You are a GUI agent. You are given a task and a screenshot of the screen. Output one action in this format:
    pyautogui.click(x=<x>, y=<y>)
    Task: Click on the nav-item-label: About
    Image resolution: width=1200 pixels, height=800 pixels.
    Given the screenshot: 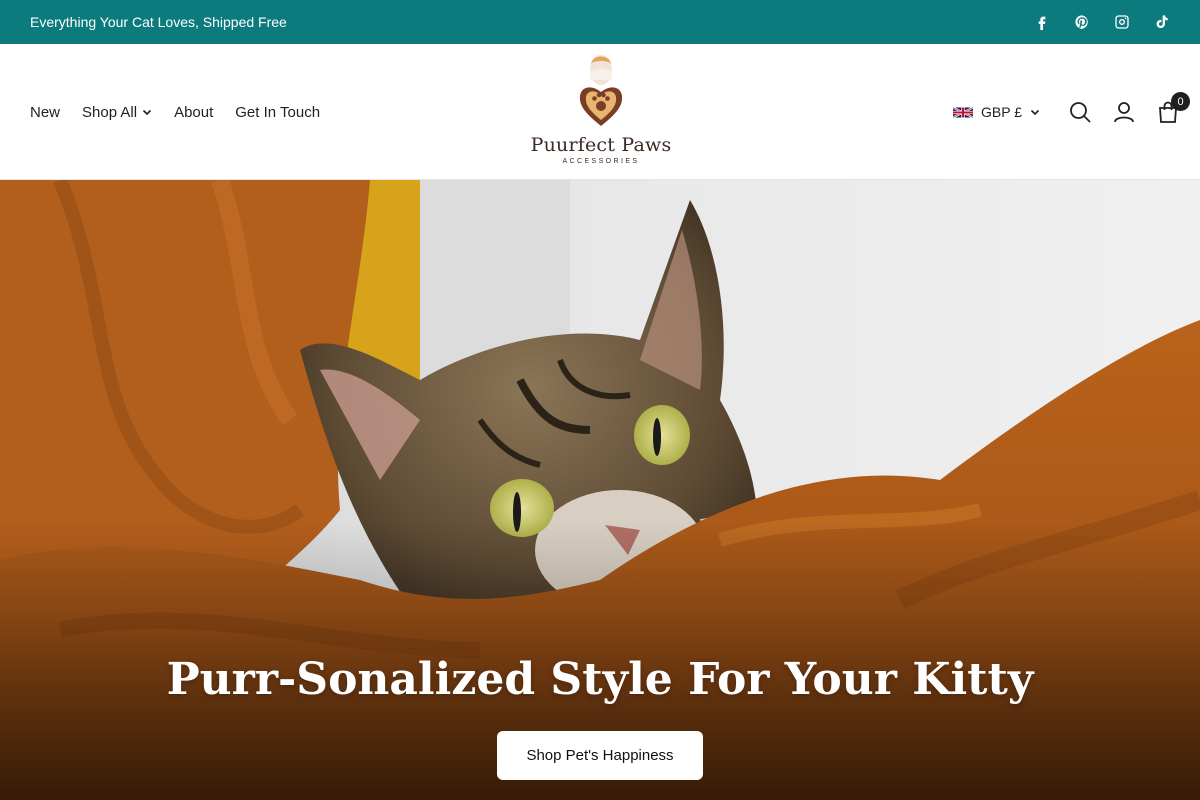 What is the action you would take?
    pyautogui.click(x=194, y=112)
    